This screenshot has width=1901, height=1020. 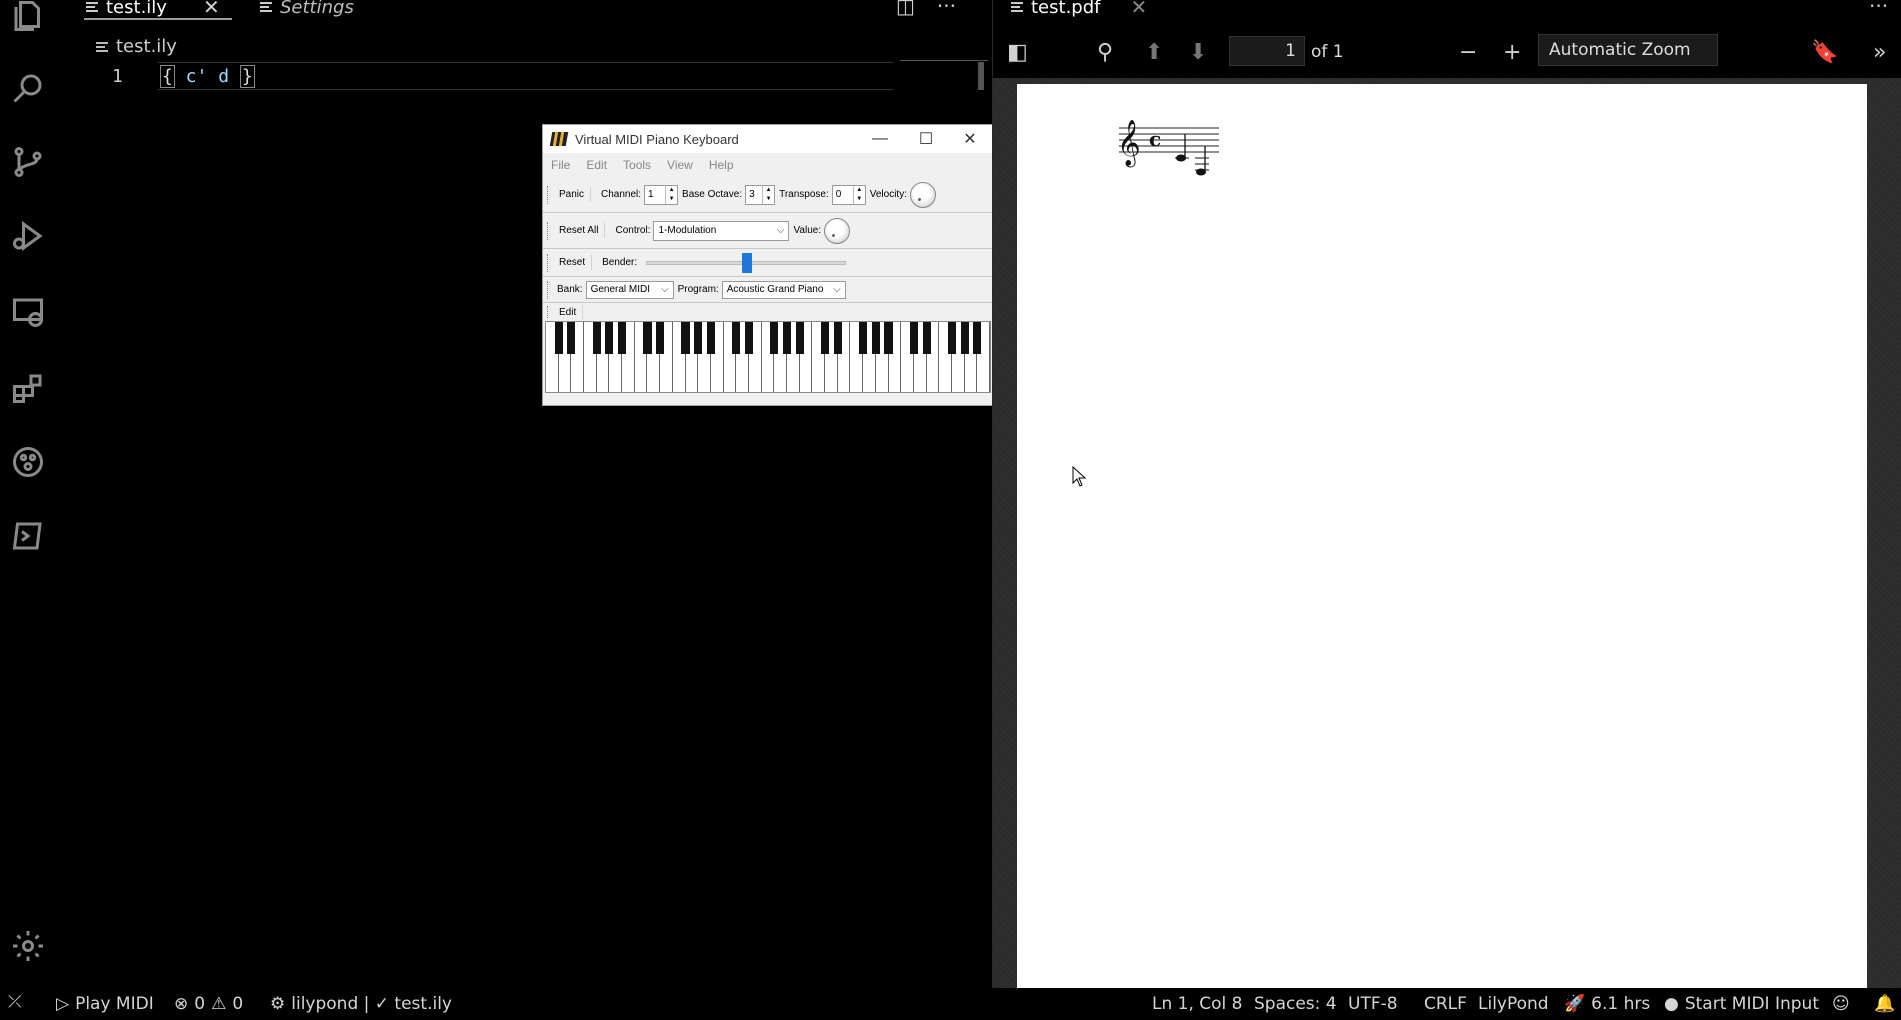 I want to click on zoom-in-icon: +, so click(x=1512, y=52).